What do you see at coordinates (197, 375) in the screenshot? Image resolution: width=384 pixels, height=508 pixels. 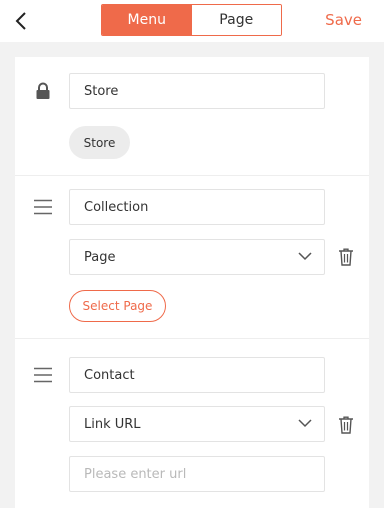 I see `contact-name-field: Contact` at bounding box center [197, 375].